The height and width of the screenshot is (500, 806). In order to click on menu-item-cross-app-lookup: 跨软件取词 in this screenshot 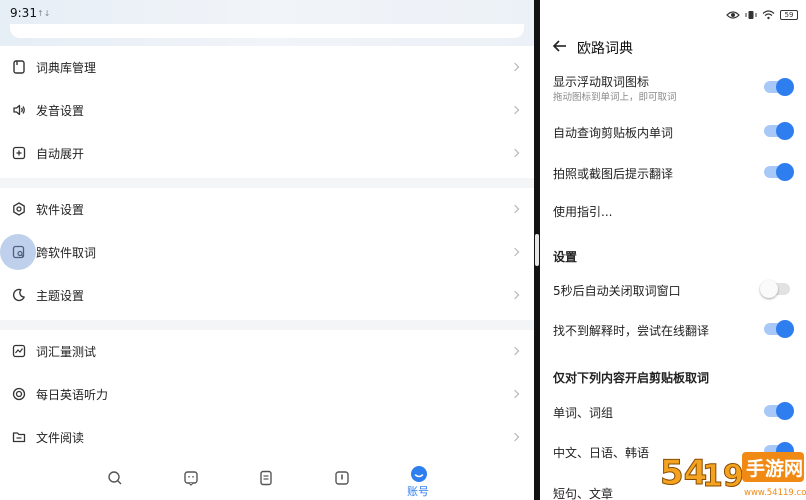, I will do `click(267, 252)`.